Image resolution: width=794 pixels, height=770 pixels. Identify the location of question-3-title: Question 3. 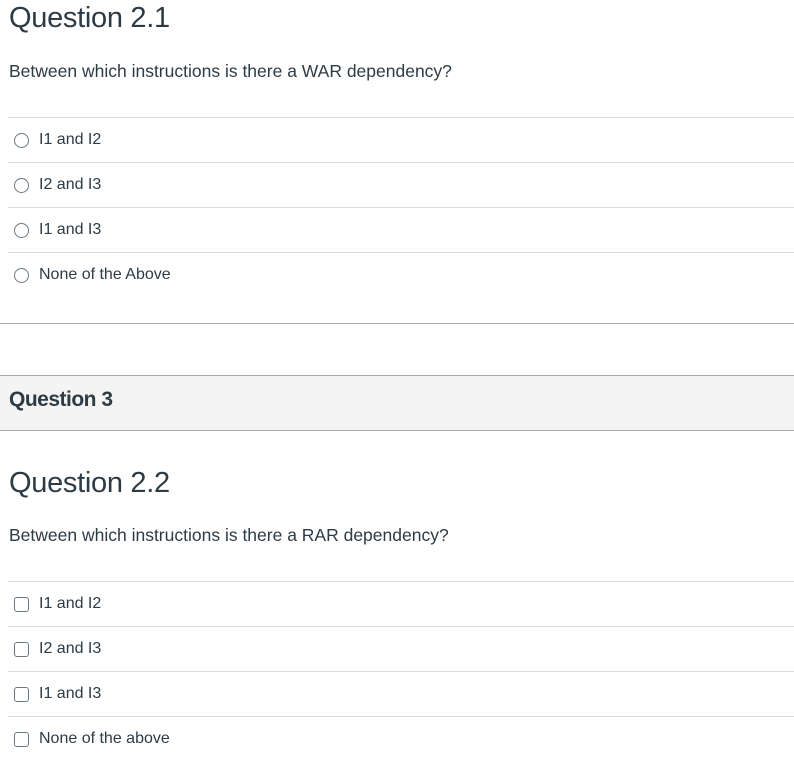
(61, 399).